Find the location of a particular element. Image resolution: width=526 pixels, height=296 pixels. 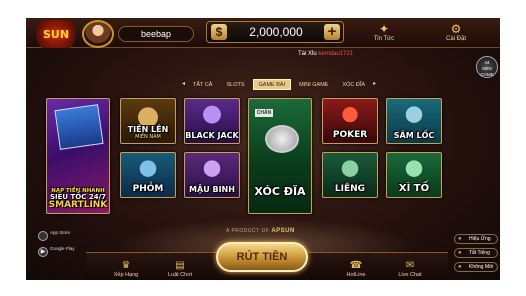

product-credit: A PRODUCT OF APSUN is located at coordinates (260, 231).